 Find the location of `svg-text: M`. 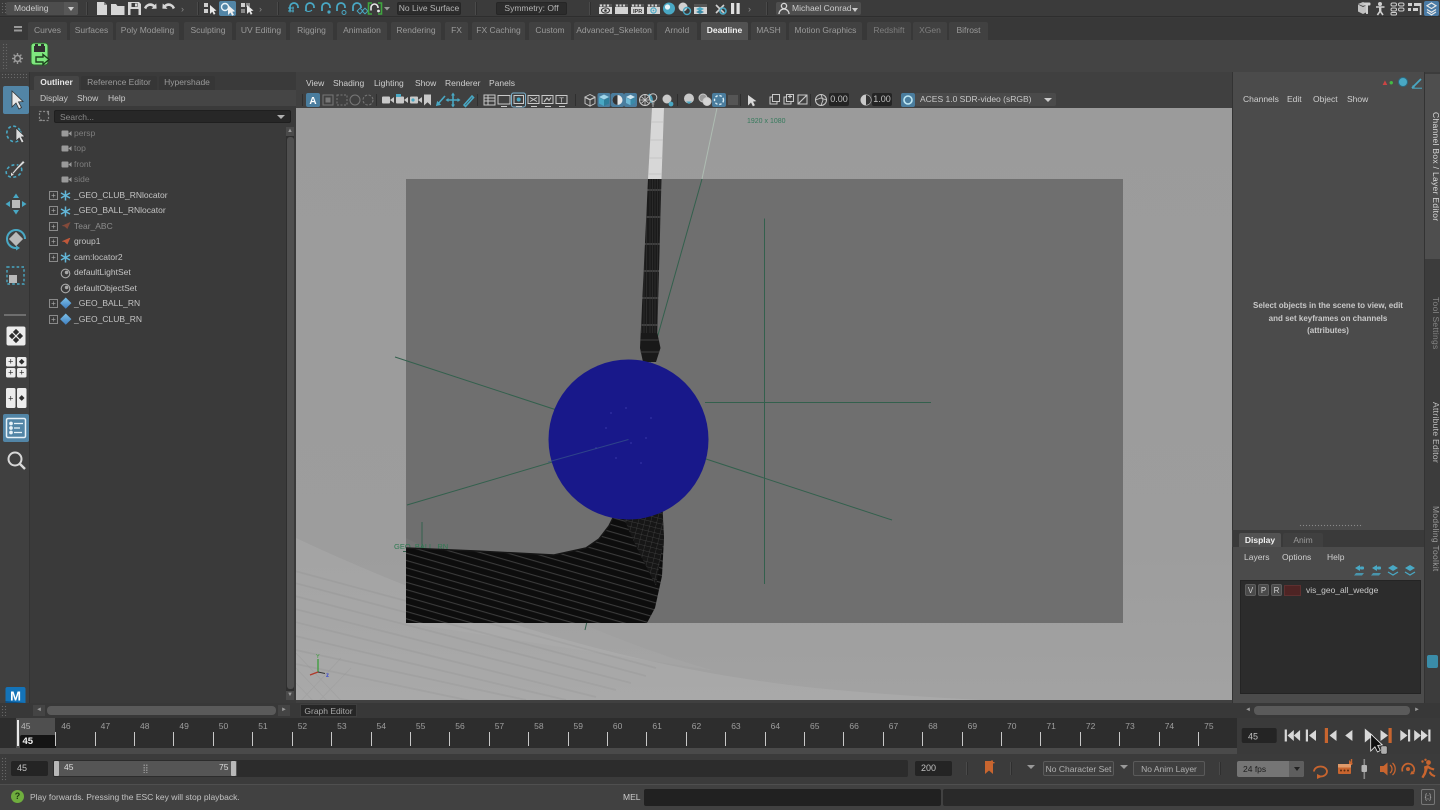

svg-text: M is located at coordinates (15, 696).